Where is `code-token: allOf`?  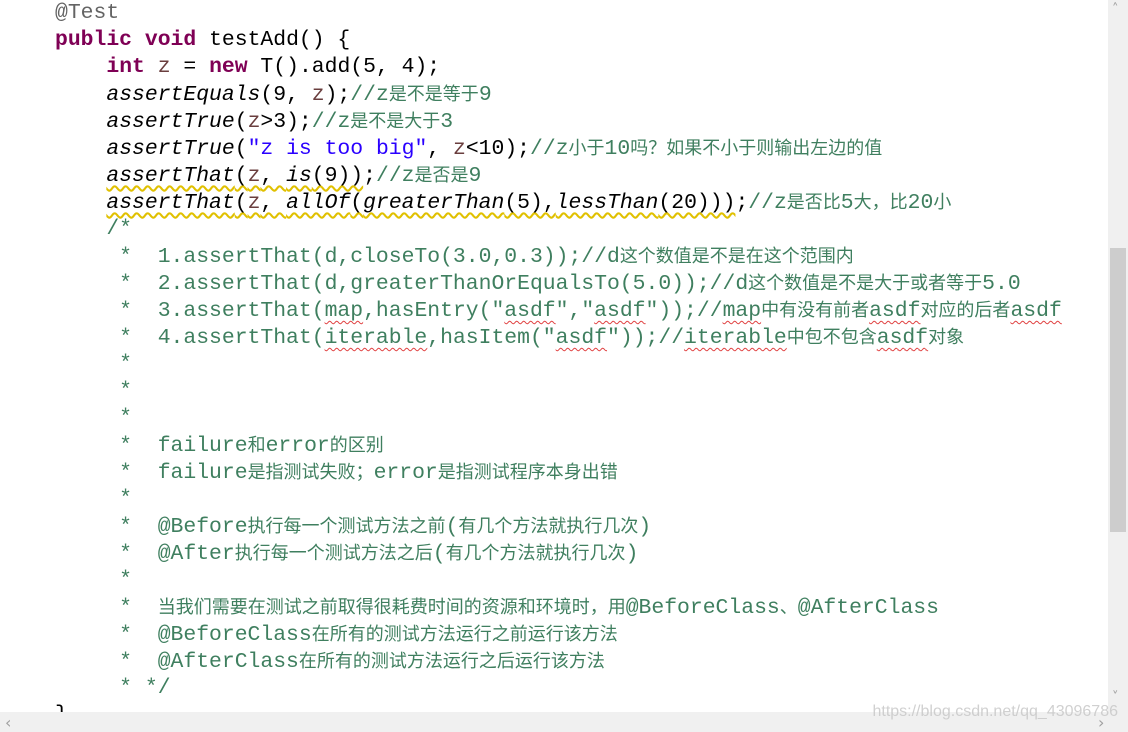
code-token: allOf is located at coordinates (318, 203).